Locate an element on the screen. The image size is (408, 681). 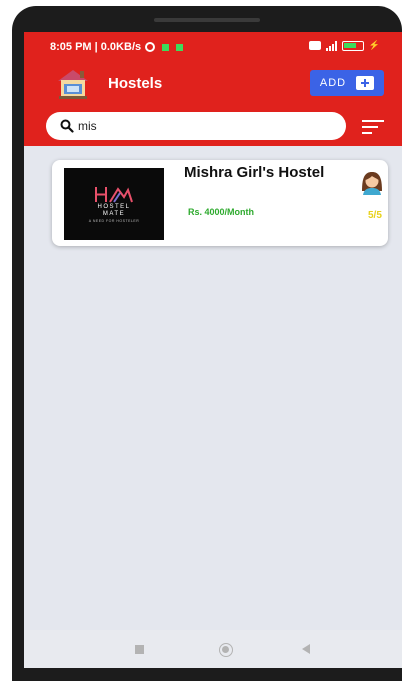
battery-icon is located at coordinates (352, 45).